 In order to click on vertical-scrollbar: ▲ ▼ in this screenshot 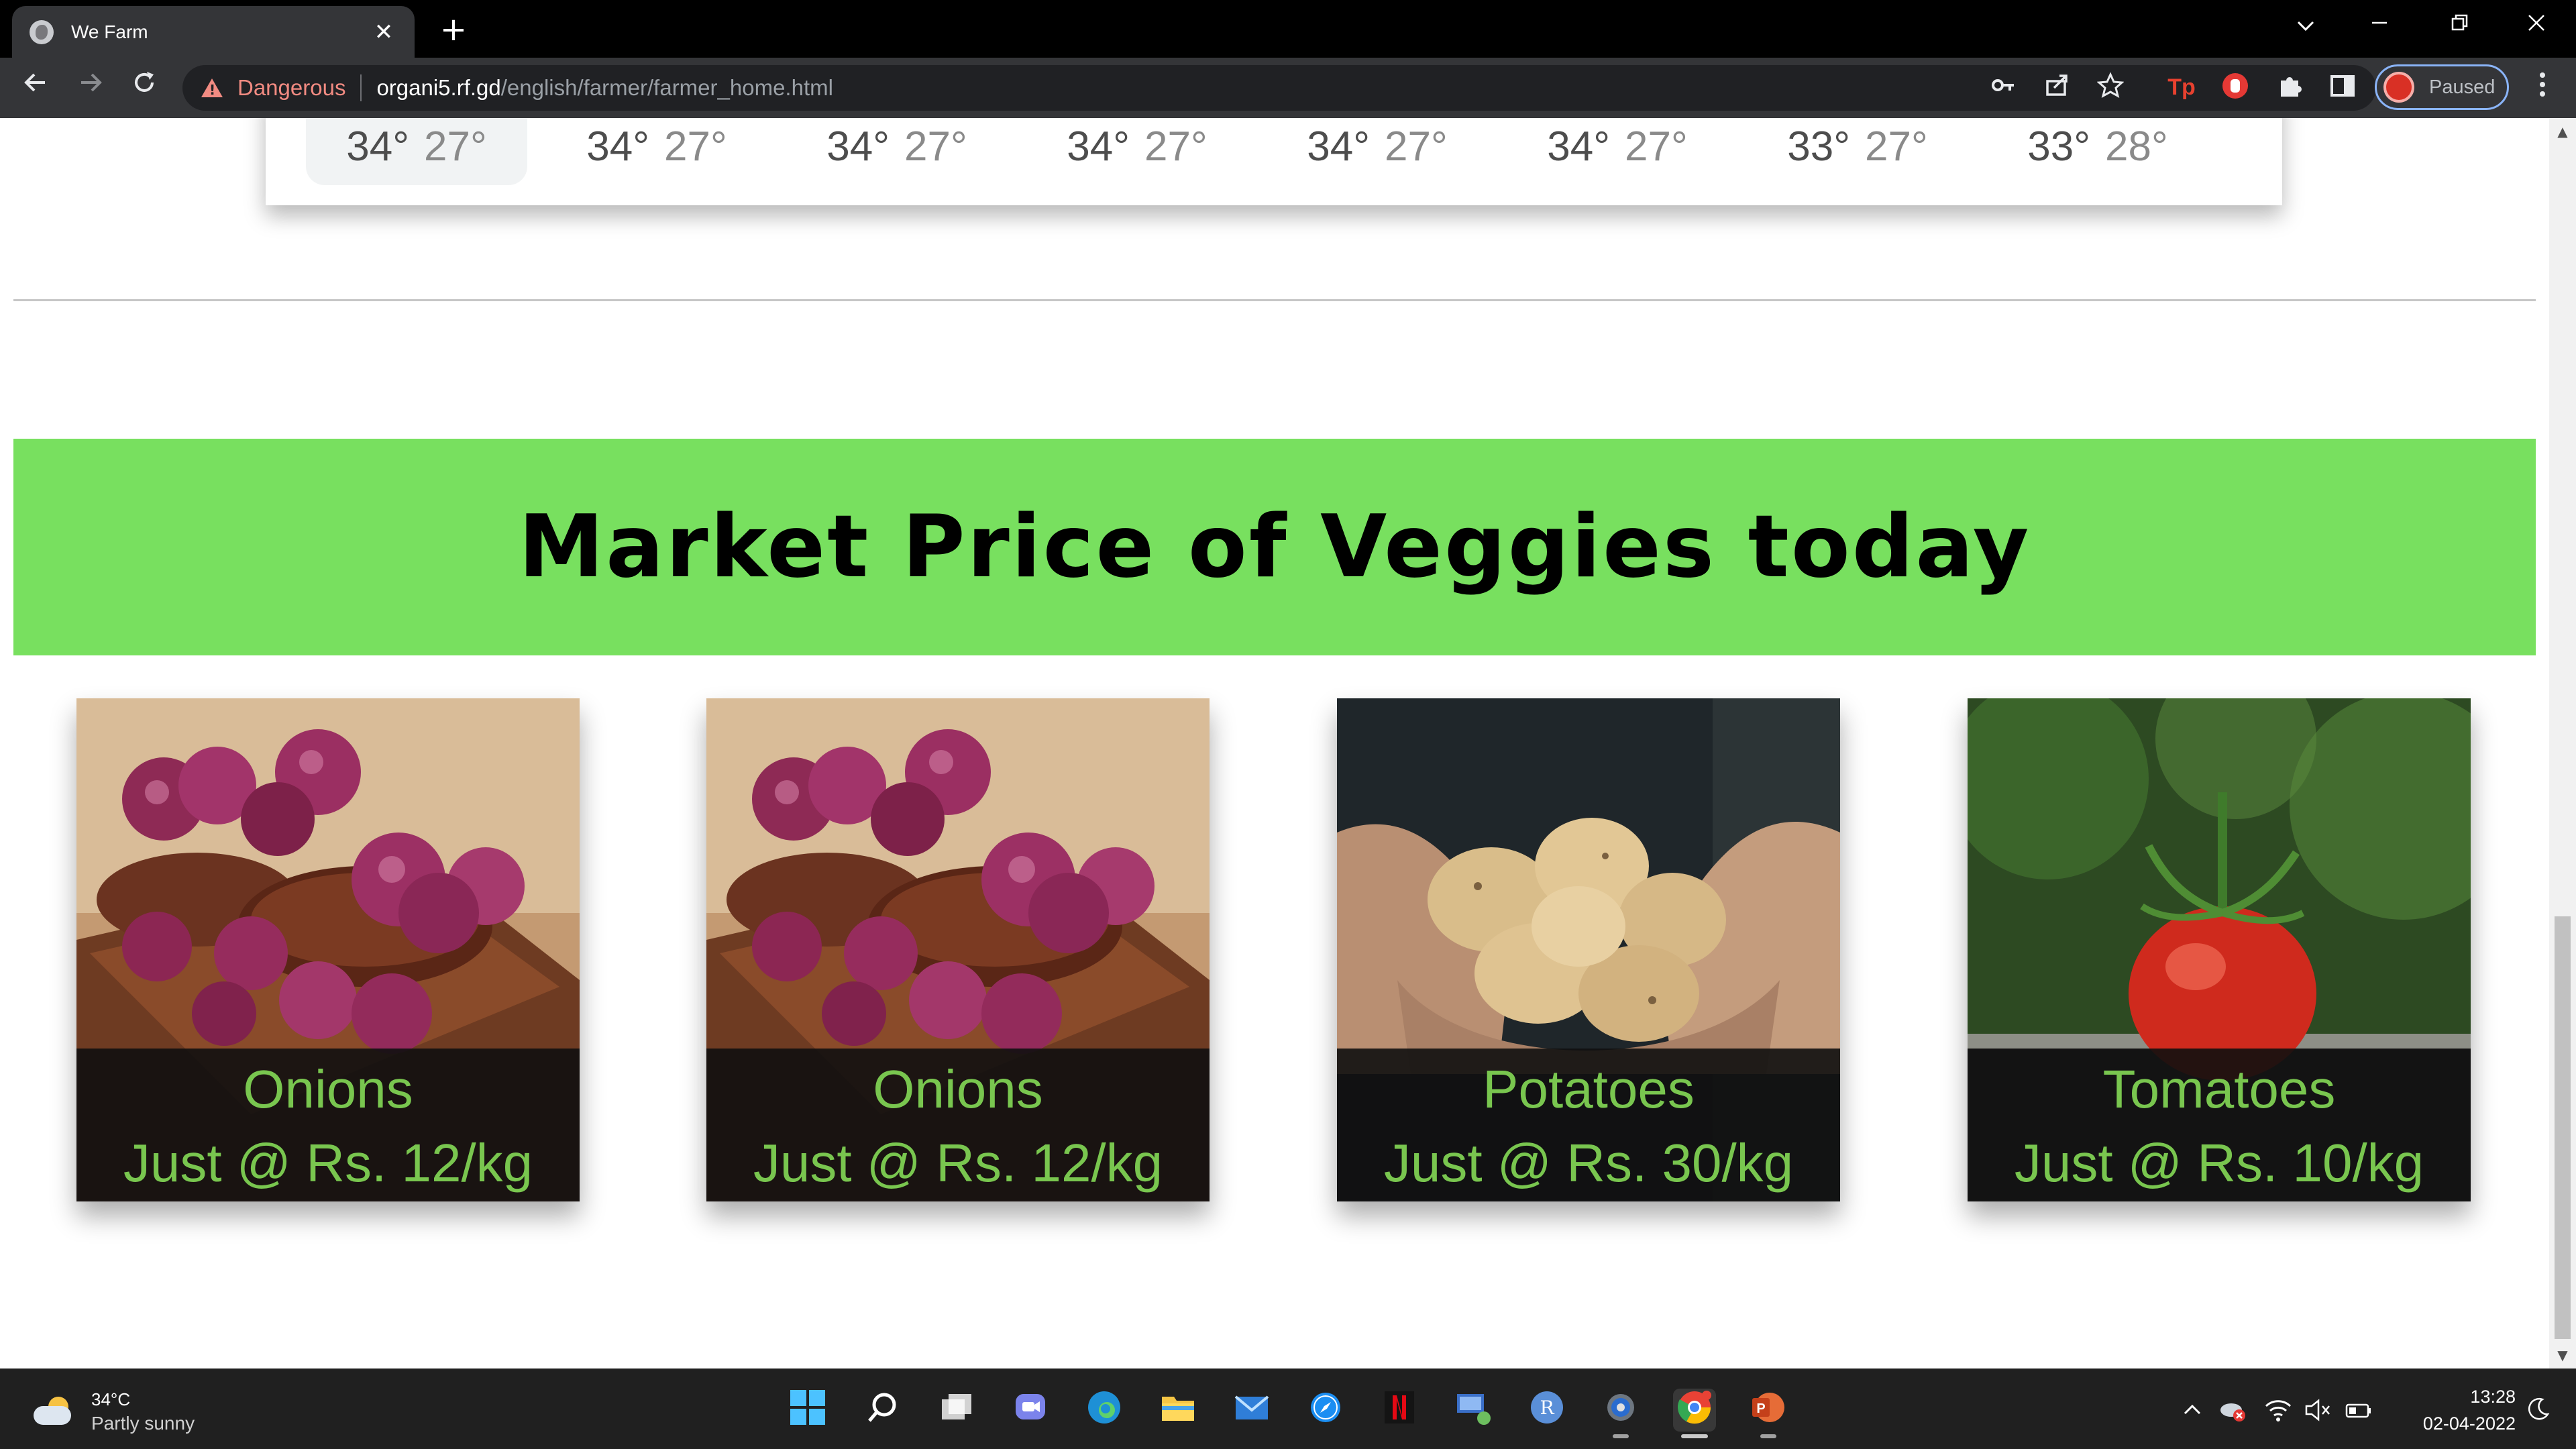, I will do `click(2562, 743)`.